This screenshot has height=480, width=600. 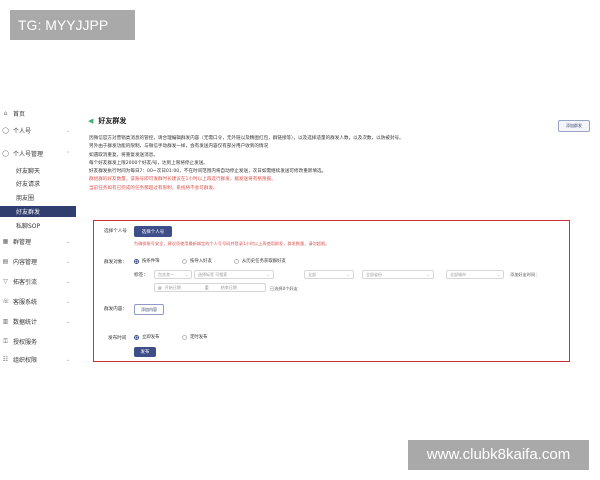 What do you see at coordinates (72, 25) in the screenshot?
I see `tg-label: TG: MYYJJPP` at bounding box center [72, 25].